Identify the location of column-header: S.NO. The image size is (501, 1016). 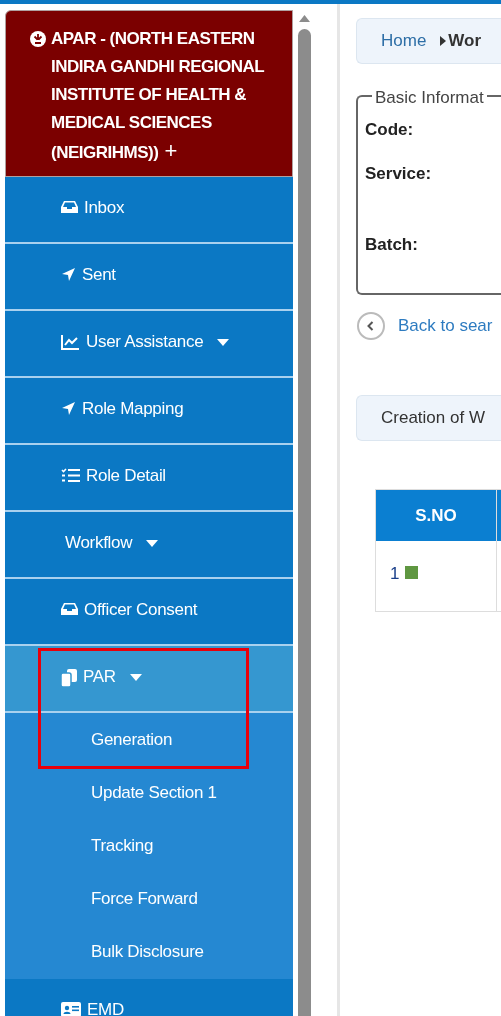
(436, 515).